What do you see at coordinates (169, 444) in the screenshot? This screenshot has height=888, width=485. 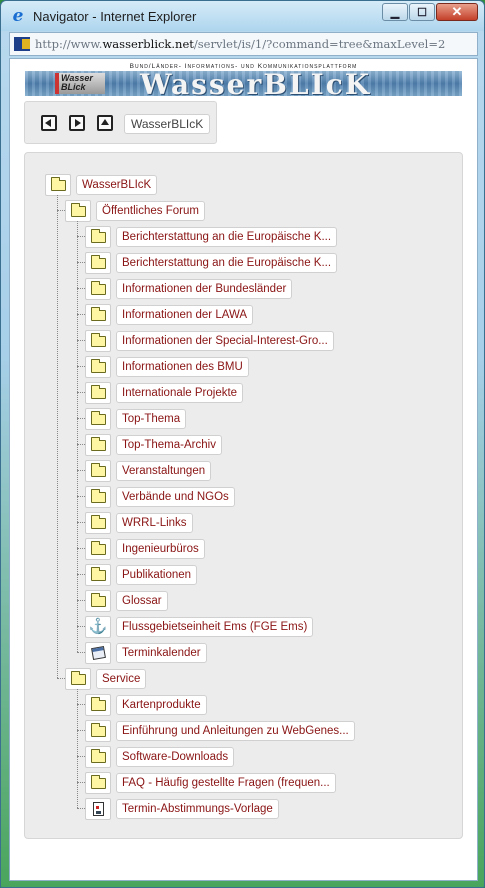 I see `tree-node-item-label: Top-Thema-Archiv` at bounding box center [169, 444].